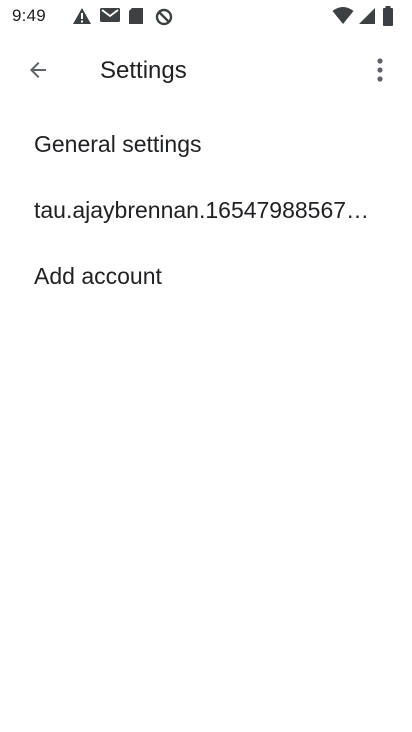 Image resolution: width=412 pixels, height=732 pixels. I want to click on wifi-icon, so click(343, 18).